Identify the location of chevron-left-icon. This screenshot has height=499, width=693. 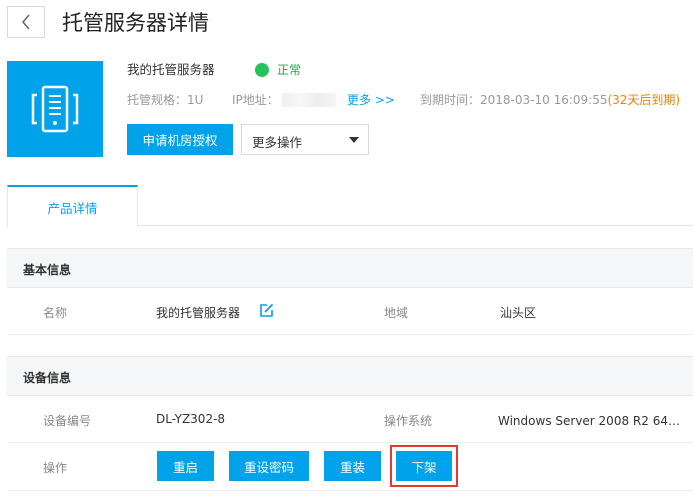
(26, 22).